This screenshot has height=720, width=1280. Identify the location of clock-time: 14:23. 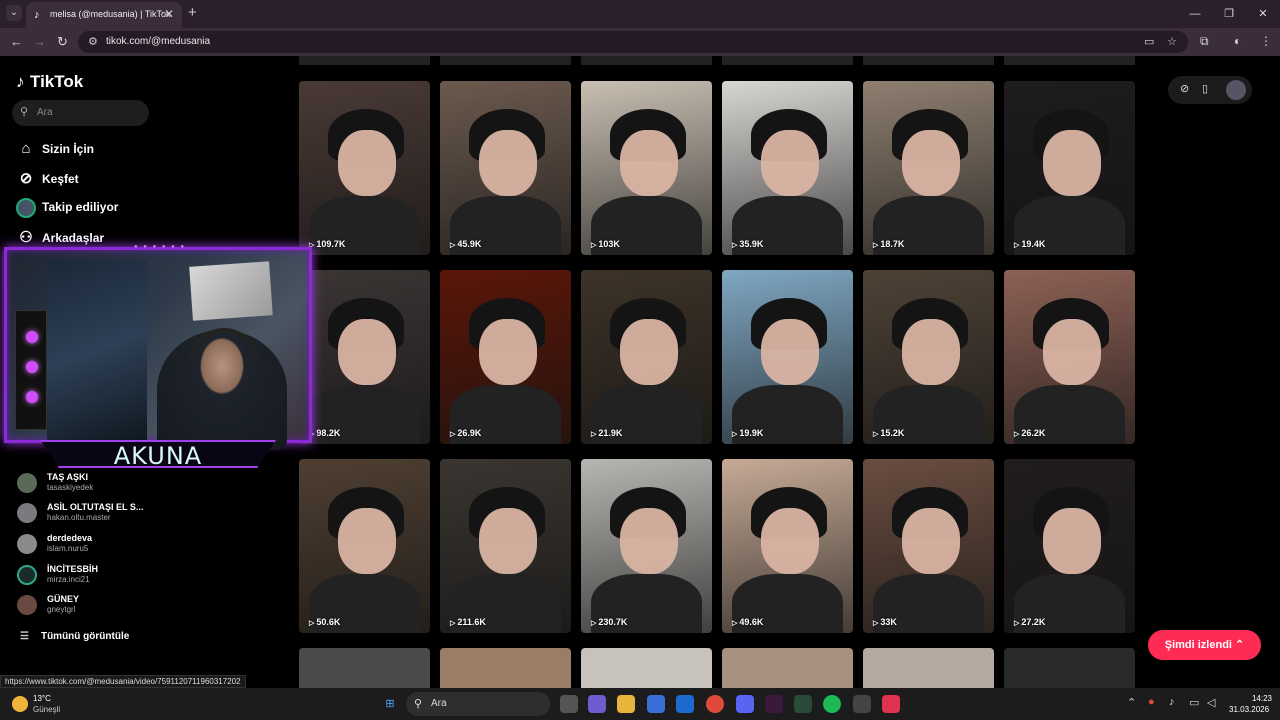
(1261, 698).